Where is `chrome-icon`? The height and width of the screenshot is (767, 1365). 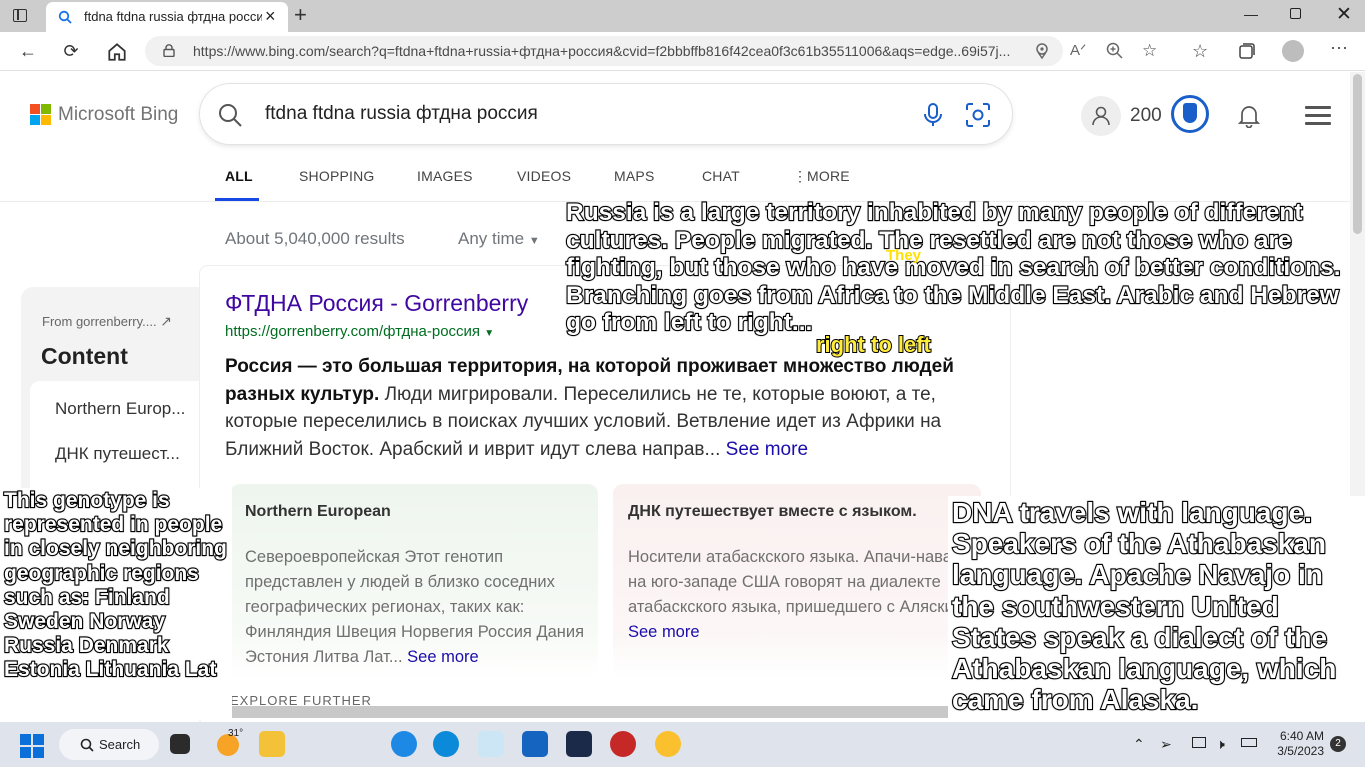 chrome-icon is located at coordinates (668, 744).